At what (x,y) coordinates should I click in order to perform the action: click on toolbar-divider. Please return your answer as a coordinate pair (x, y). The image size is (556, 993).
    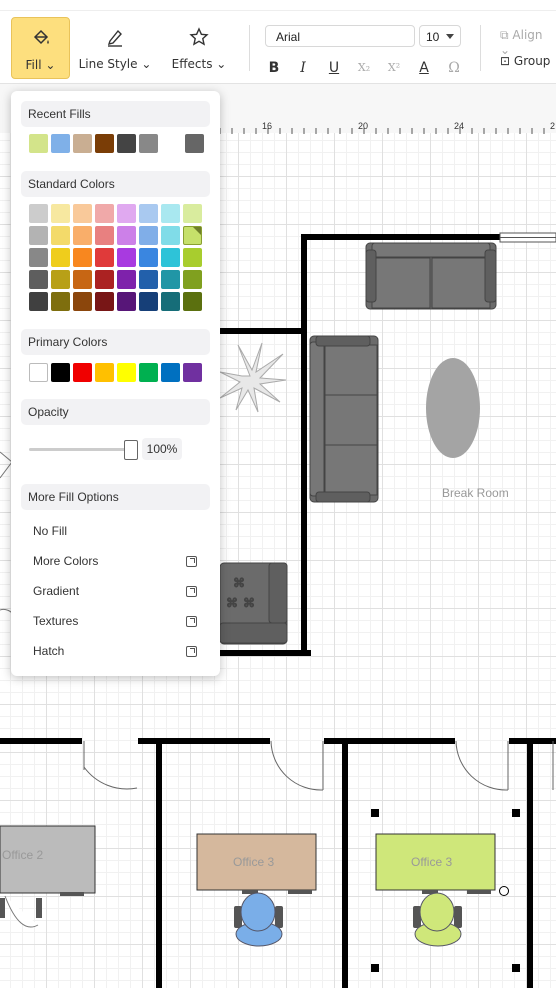
    Looking at the image, I should click on (249, 48).